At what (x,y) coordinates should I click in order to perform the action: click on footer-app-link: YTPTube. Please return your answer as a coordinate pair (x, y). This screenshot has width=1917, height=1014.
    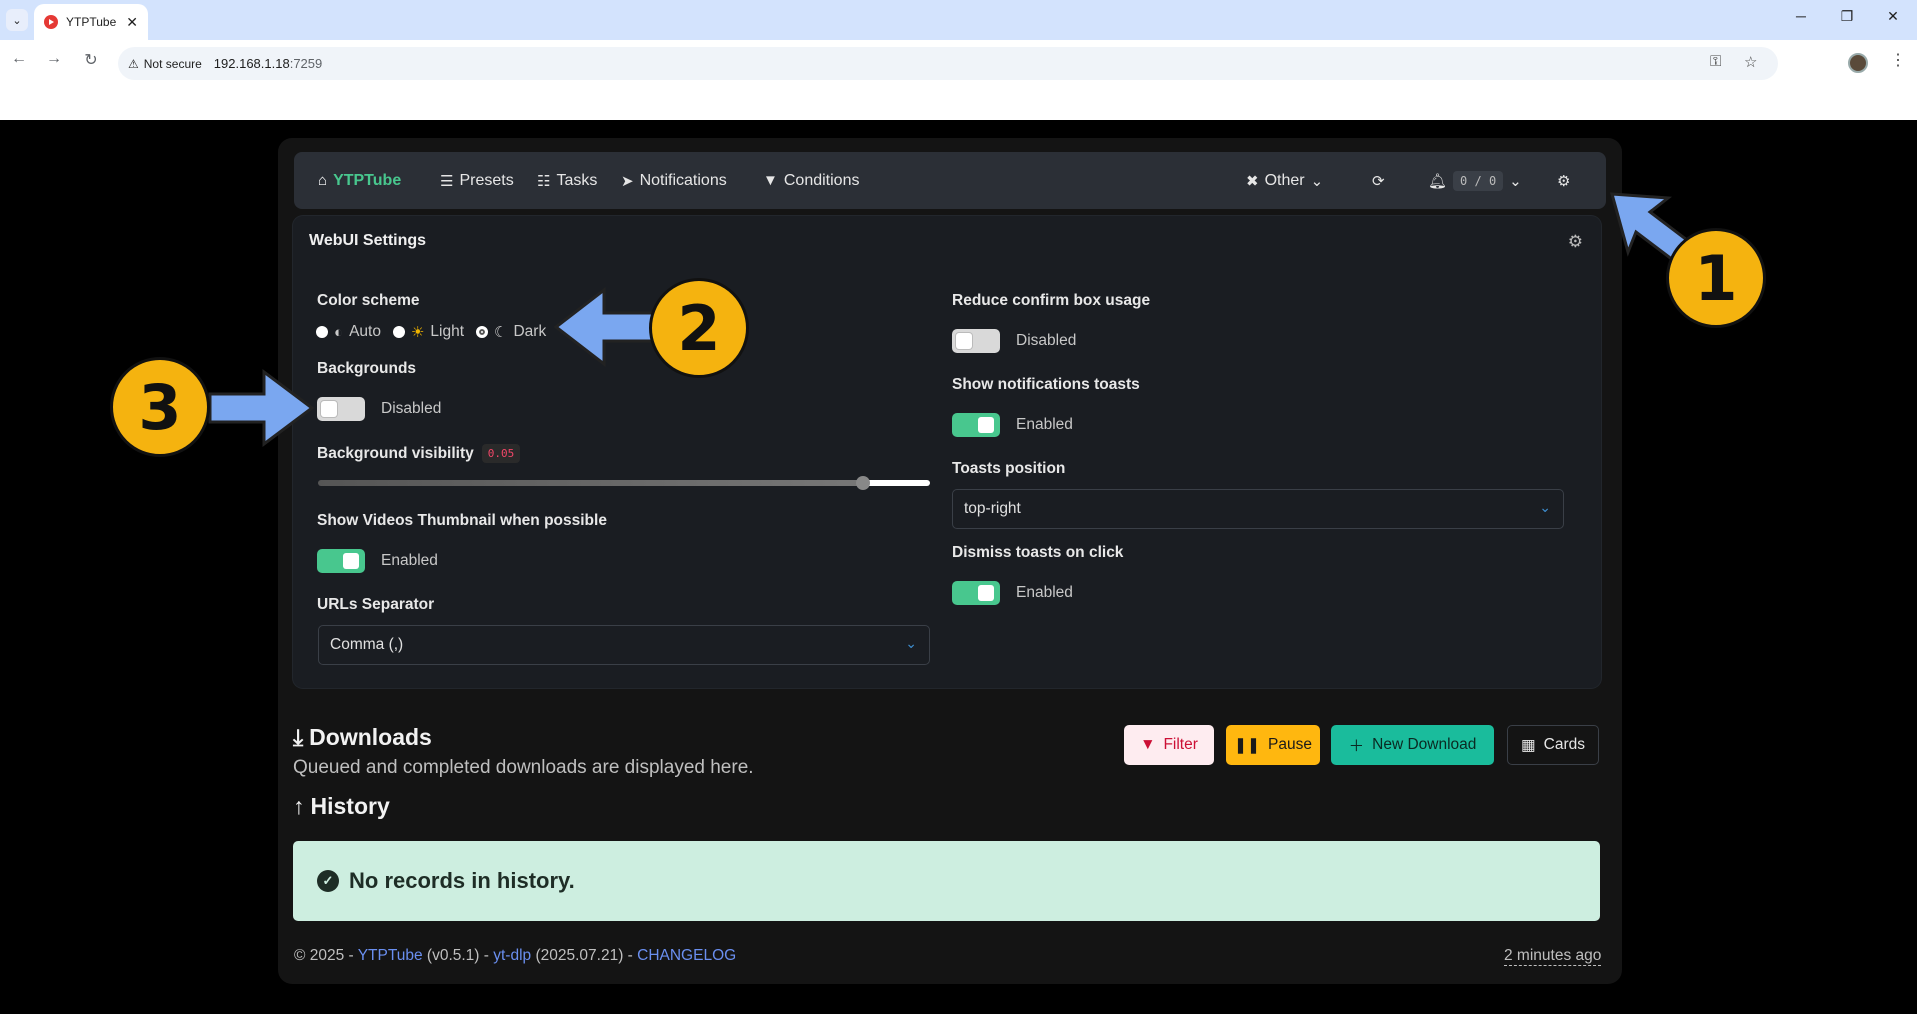
    Looking at the image, I should click on (390, 955).